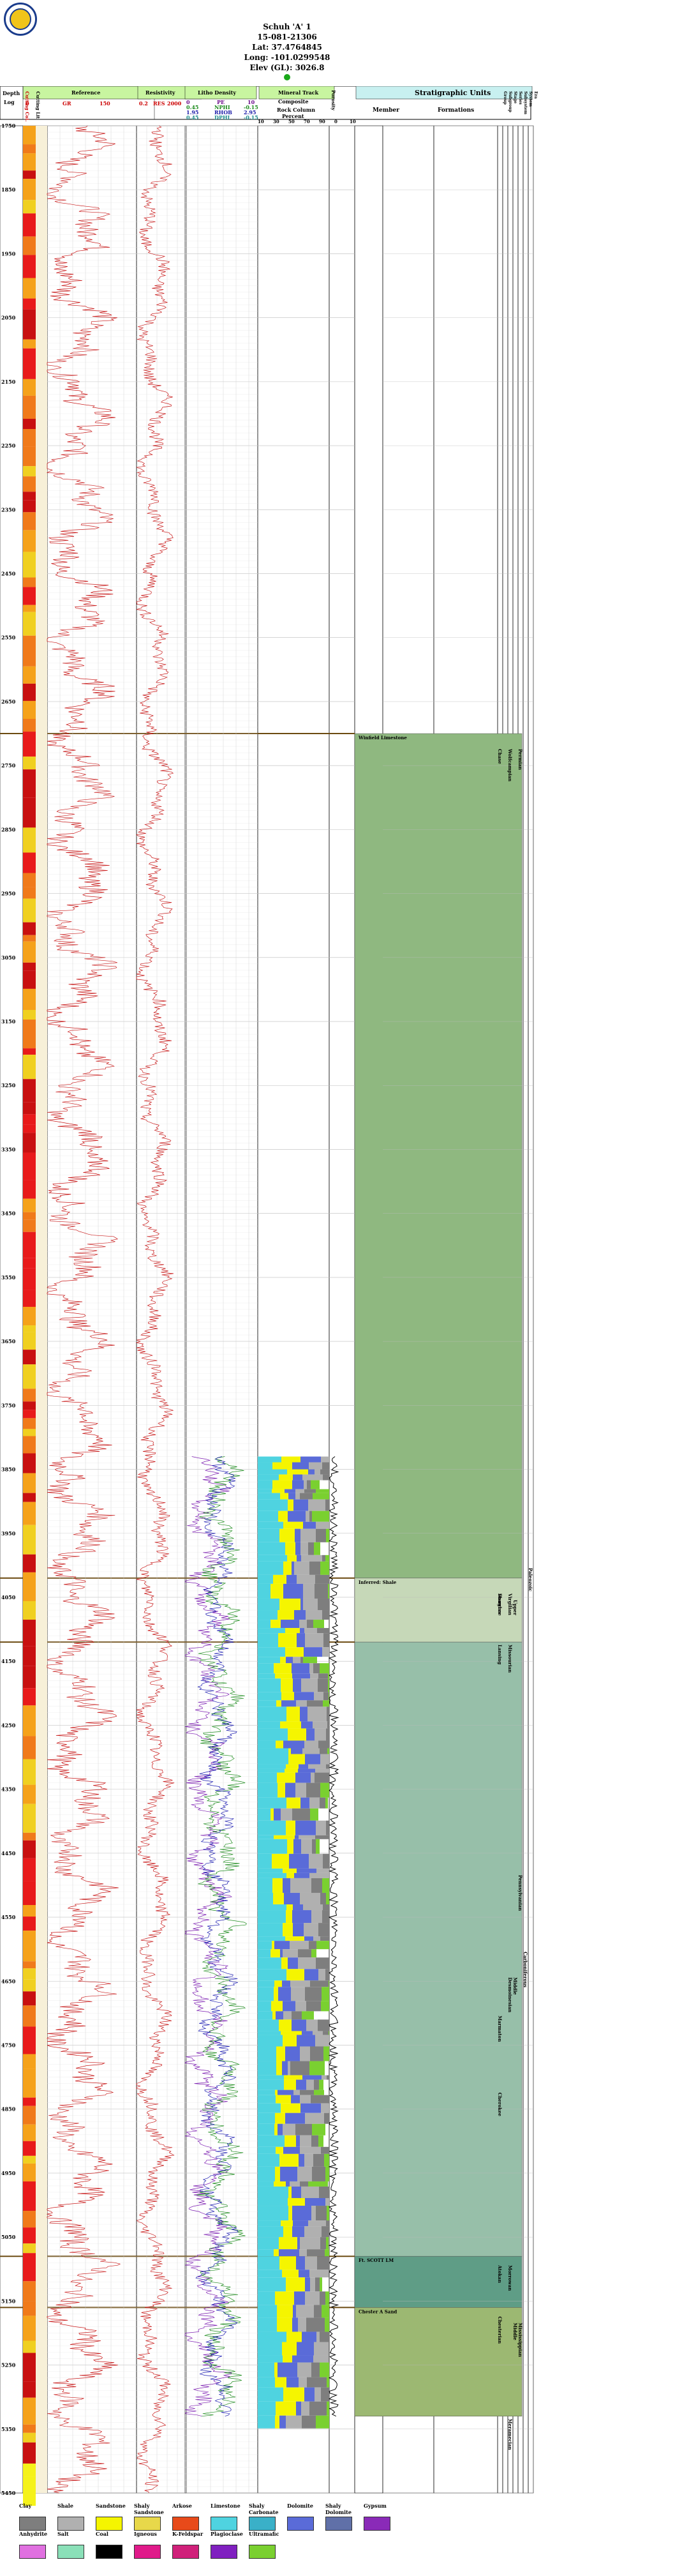 This screenshot has width=689, height=2576. Describe the element at coordinates (105, 103) in the screenshot. I see `gr-max-label: 150` at that location.